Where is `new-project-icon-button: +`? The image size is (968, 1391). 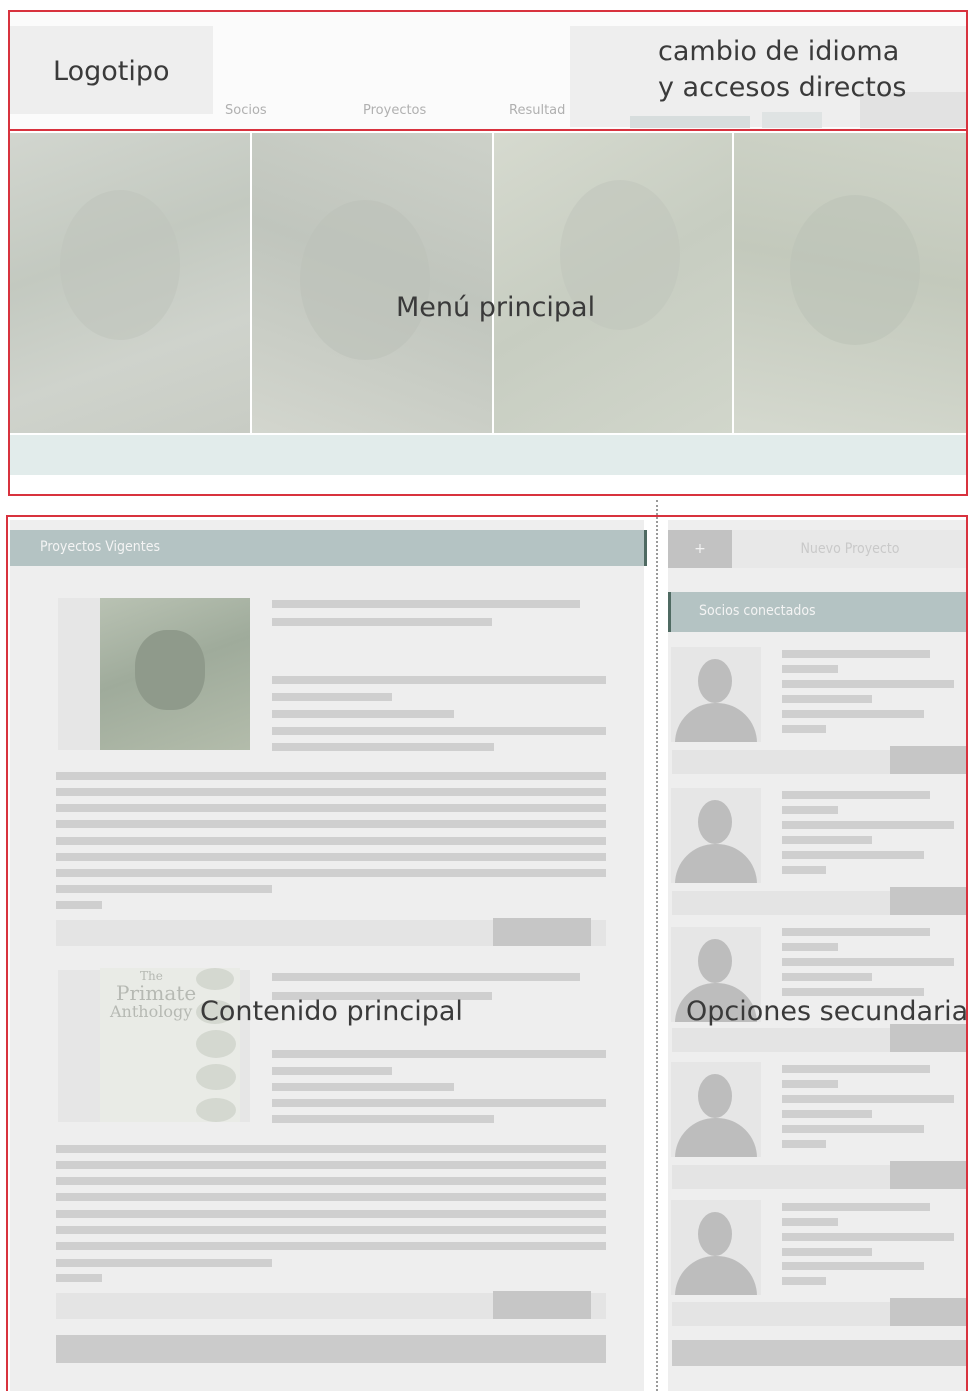
new-project-icon-button: + is located at coordinates (700, 549).